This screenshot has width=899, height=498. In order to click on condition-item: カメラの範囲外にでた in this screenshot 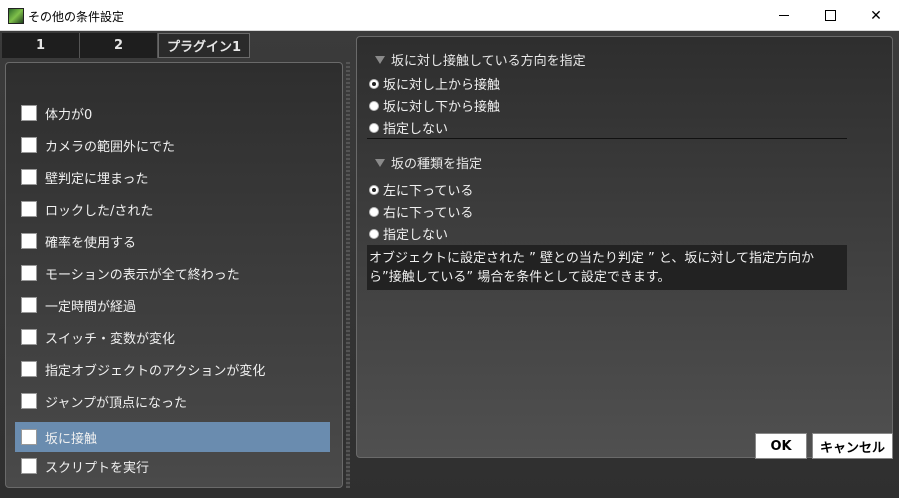, I will do `click(172, 145)`.